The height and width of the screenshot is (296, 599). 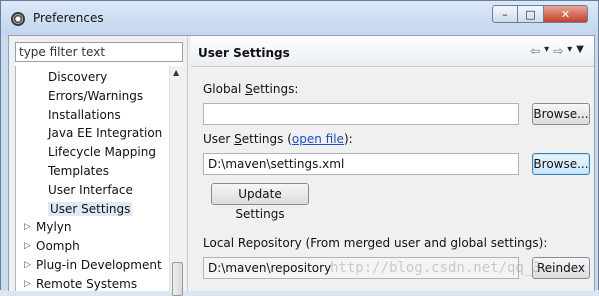 I want to click on tree-item-label: User Interface, so click(x=90, y=189).